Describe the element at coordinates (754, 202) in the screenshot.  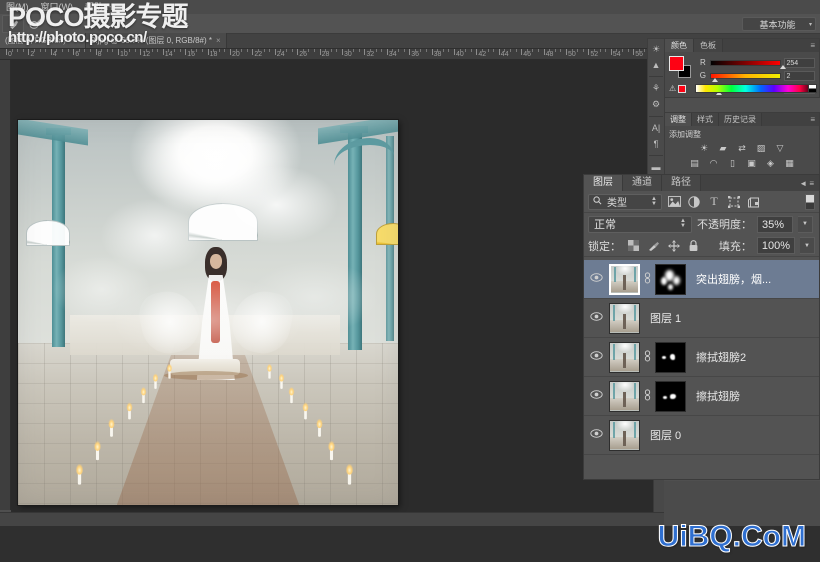
I see `smart-object-filter-icon` at that location.